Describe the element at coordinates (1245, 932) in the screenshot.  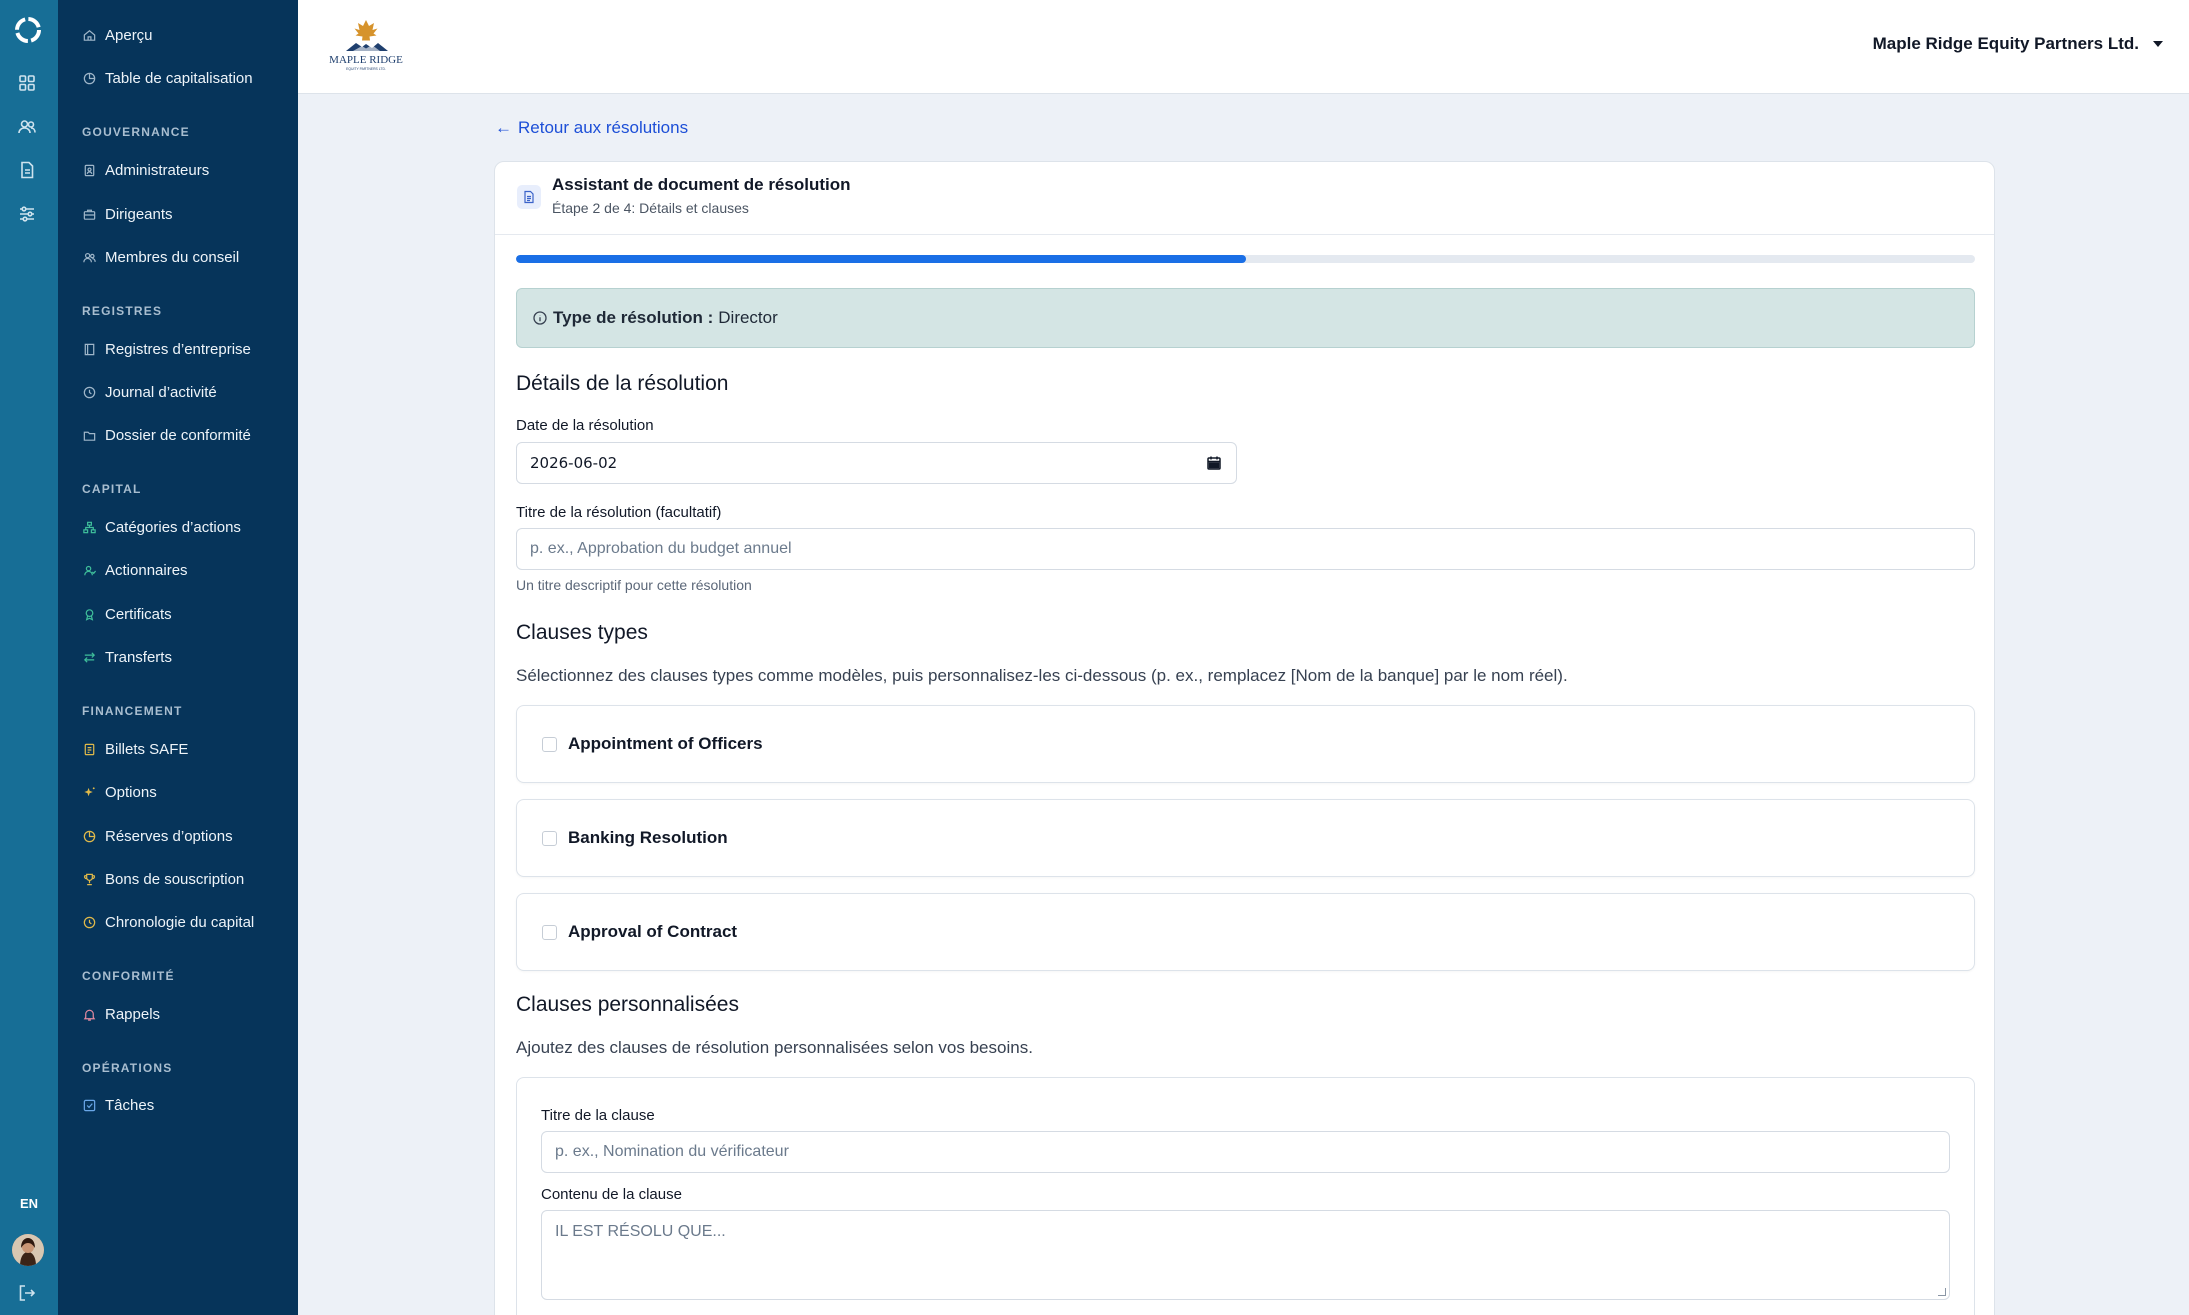
I see `clause-option: Approval of Contract` at that location.